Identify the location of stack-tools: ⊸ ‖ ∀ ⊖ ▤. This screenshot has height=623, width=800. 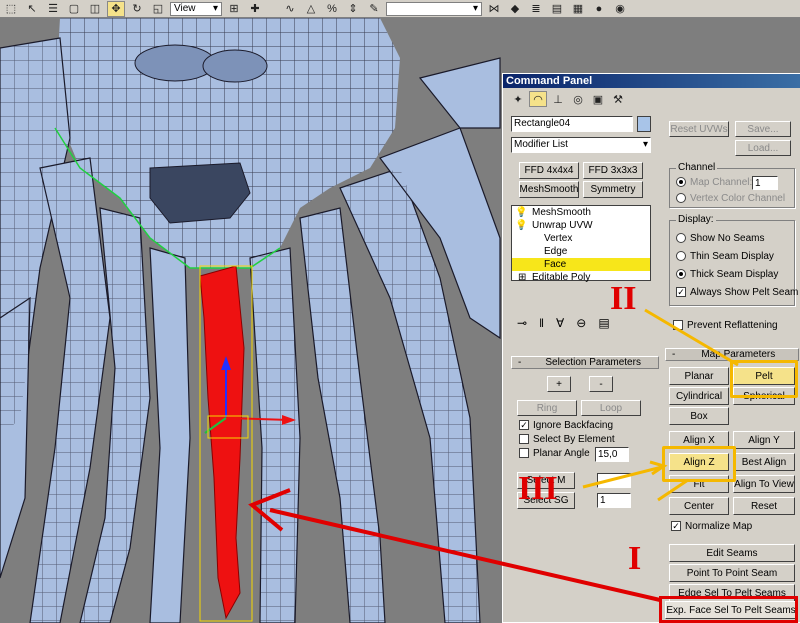
(563, 323).